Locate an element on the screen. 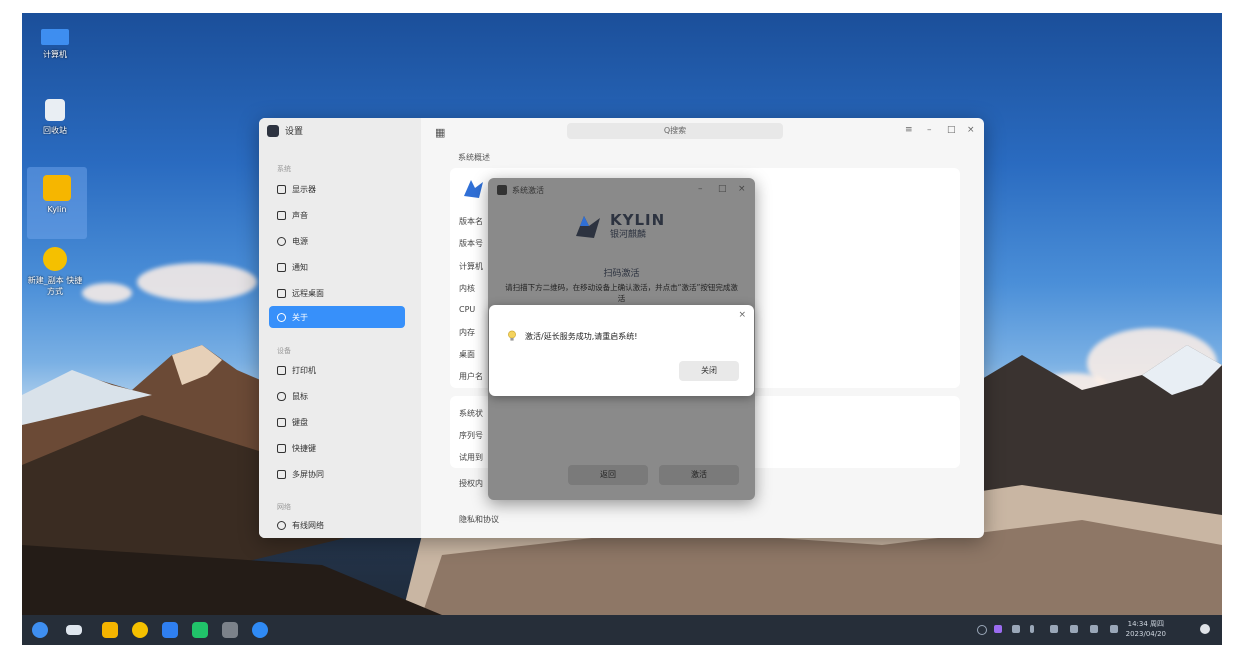 The image size is (1246, 658). sidebar-item-keyboard: 键盘 is located at coordinates (337, 422).